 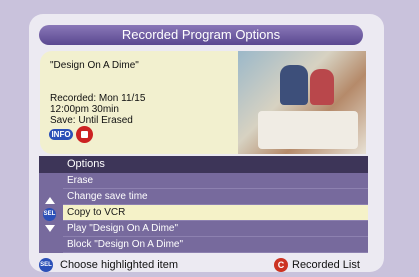 I want to click on option-copy-to-vcr: Copy to VCR, so click(x=215, y=213).